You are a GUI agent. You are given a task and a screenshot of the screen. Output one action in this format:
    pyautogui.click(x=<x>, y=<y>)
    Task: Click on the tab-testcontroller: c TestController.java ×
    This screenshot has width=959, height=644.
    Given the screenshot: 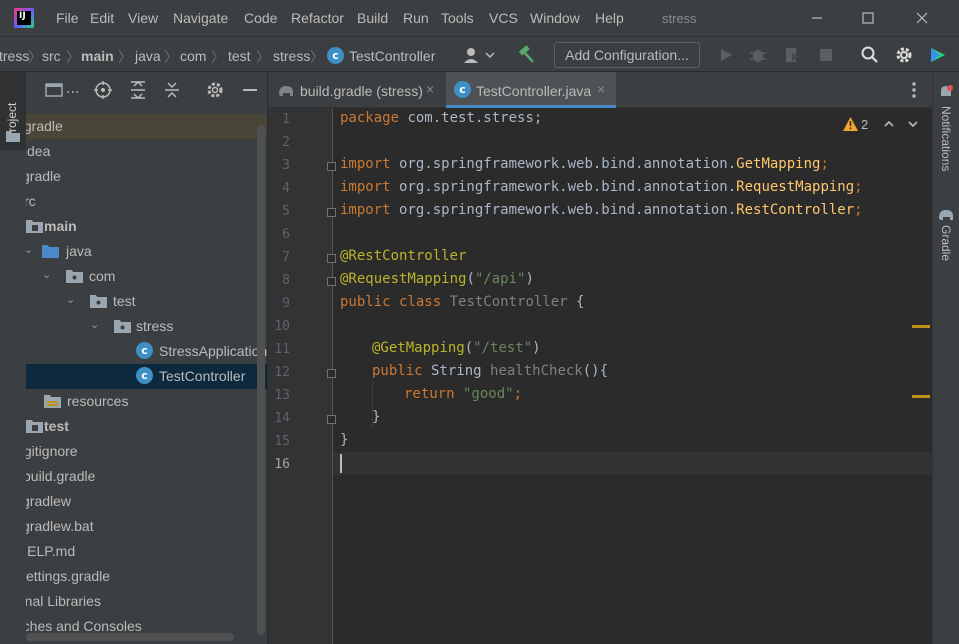 What is the action you would take?
    pyautogui.click(x=531, y=90)
    